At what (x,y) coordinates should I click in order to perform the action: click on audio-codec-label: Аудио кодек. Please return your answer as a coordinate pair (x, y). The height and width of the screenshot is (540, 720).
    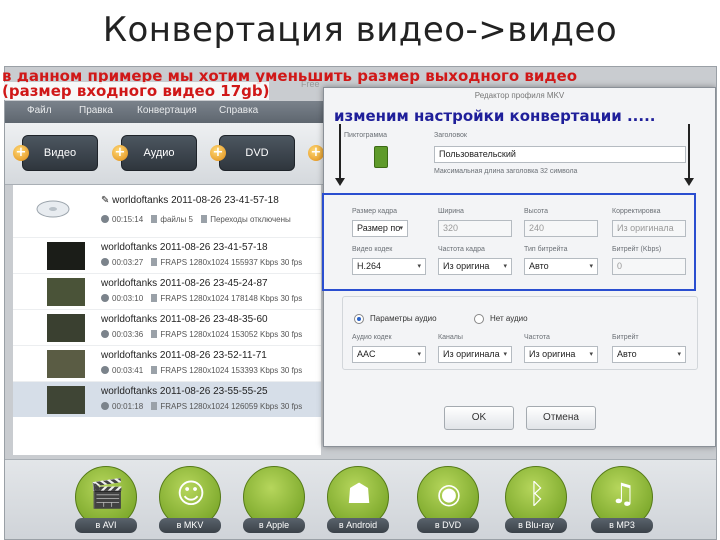
    Looking at the image, I should click on (372, 337).